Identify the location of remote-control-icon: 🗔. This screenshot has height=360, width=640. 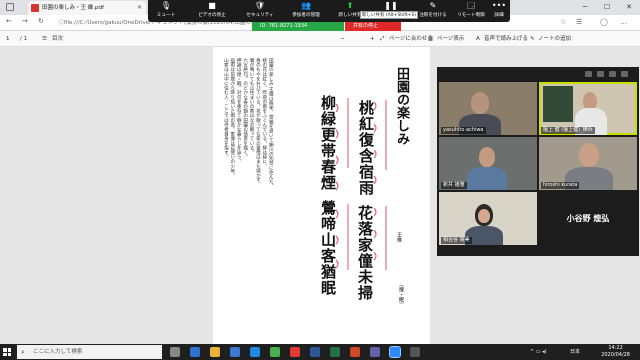
(471, 5).